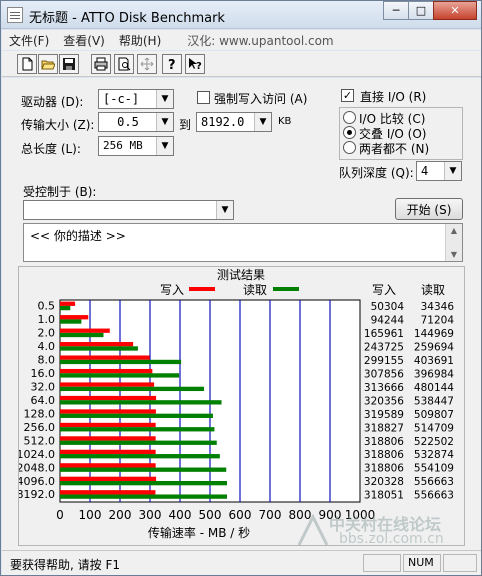  What do you see at coordinates (203, 97) in the screenshot?
I see `force-write-checkbox` at bounding box center [203, 97].